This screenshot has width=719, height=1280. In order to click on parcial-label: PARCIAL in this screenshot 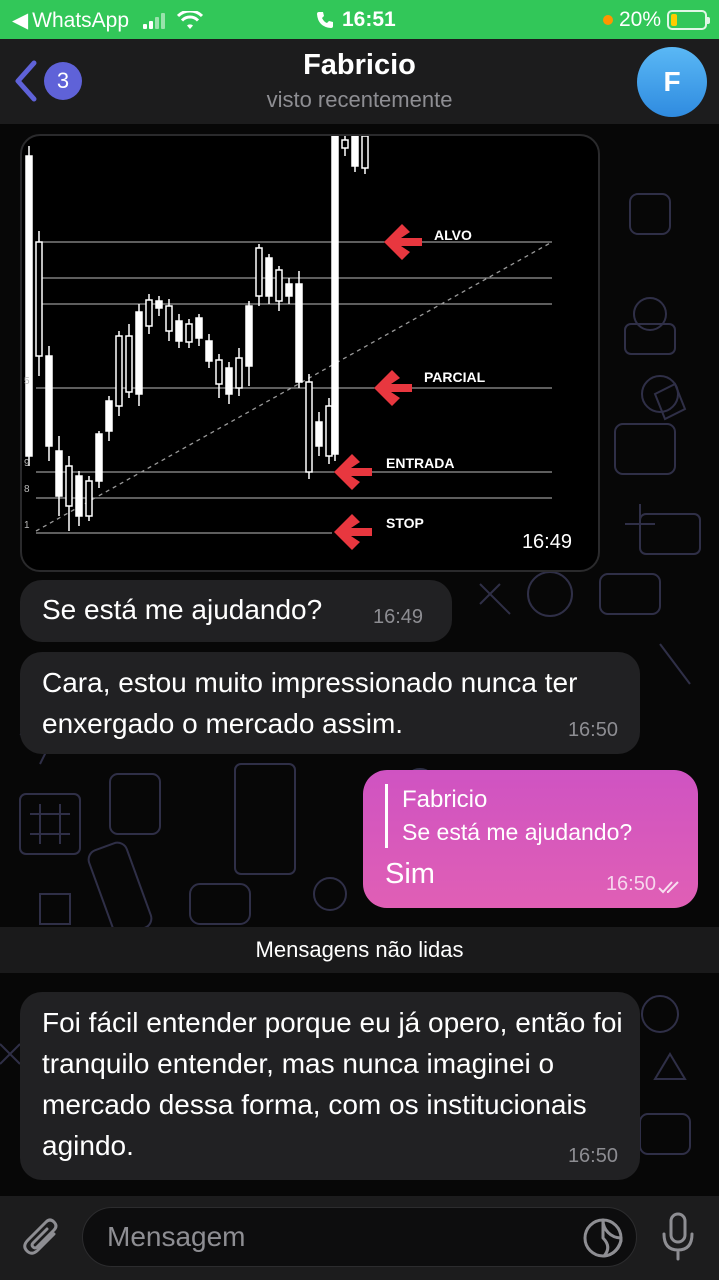, I will do `click(455, 377)`.